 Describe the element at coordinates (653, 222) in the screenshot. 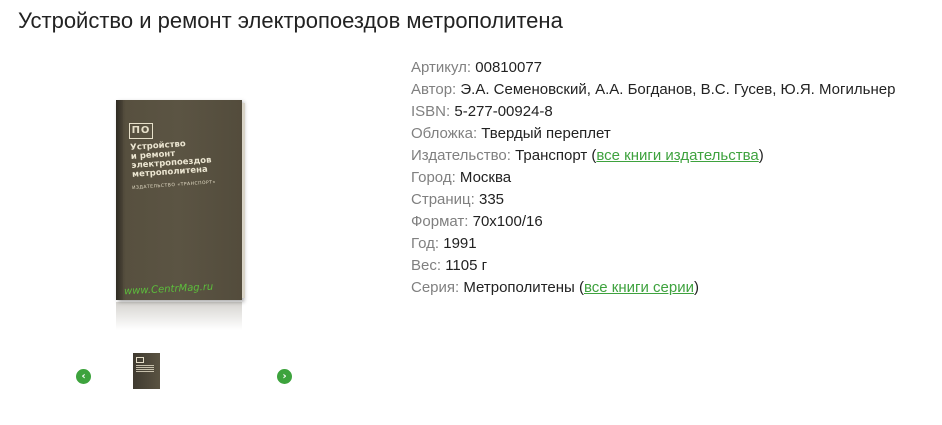

I see `attribute-format: Формат: 70x100/16` at that location.